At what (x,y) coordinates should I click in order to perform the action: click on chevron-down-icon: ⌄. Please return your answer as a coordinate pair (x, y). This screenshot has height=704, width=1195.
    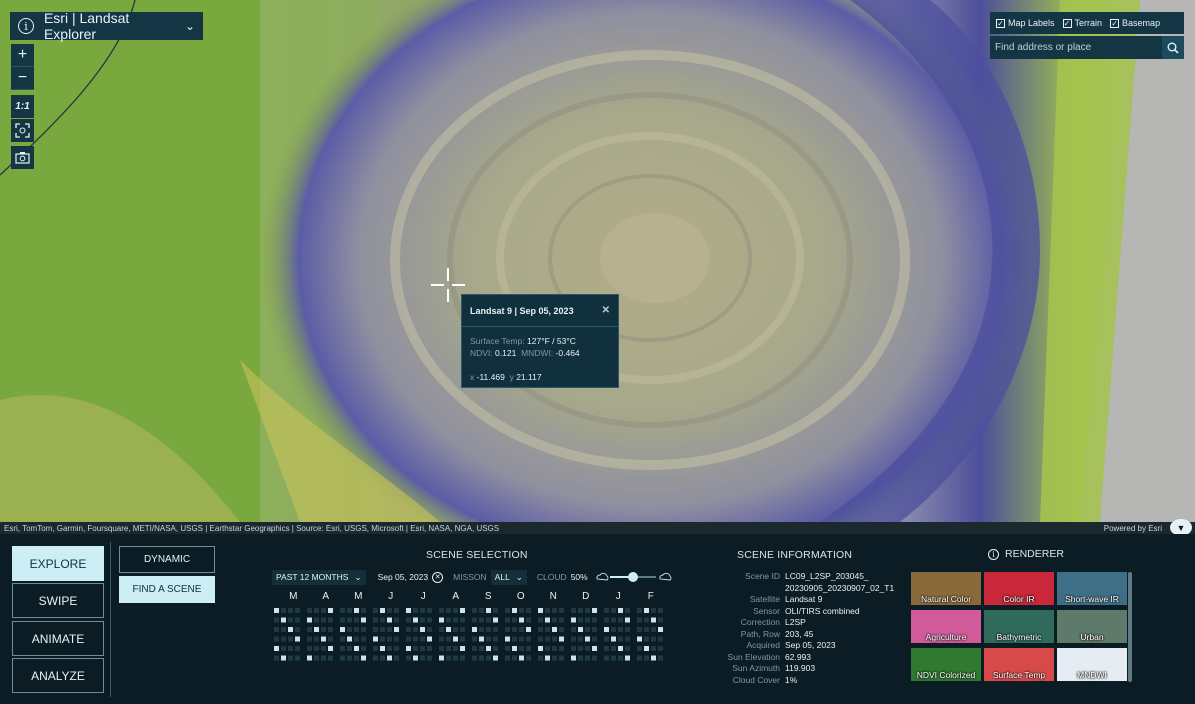
    Looking at the image, I should click on (190, 26).